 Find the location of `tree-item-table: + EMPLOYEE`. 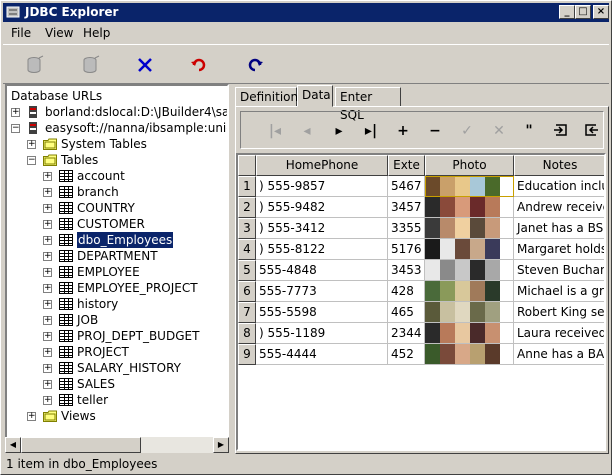

tree-item-table: + EMPLOYEE is located at coordinates (117, 272).